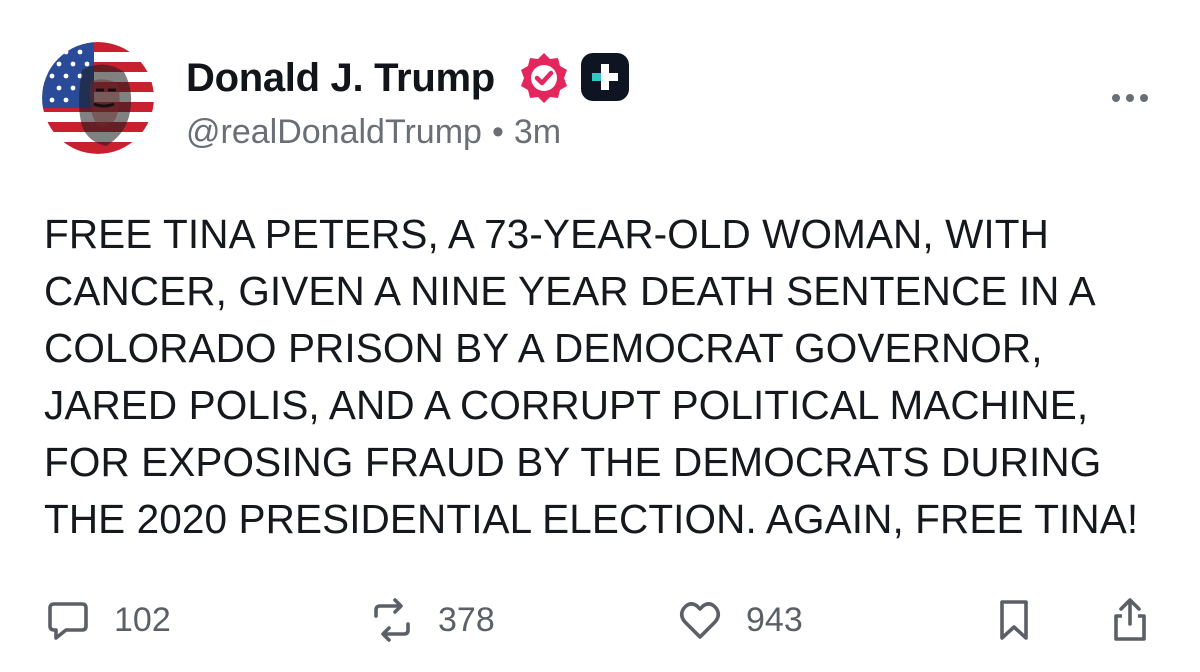 Image resolution: width=1200 pixels, height=672 pixels. Describe the element at coordinates (466, 620) in the screenshot. I see `retruth-count: 378` at that location.